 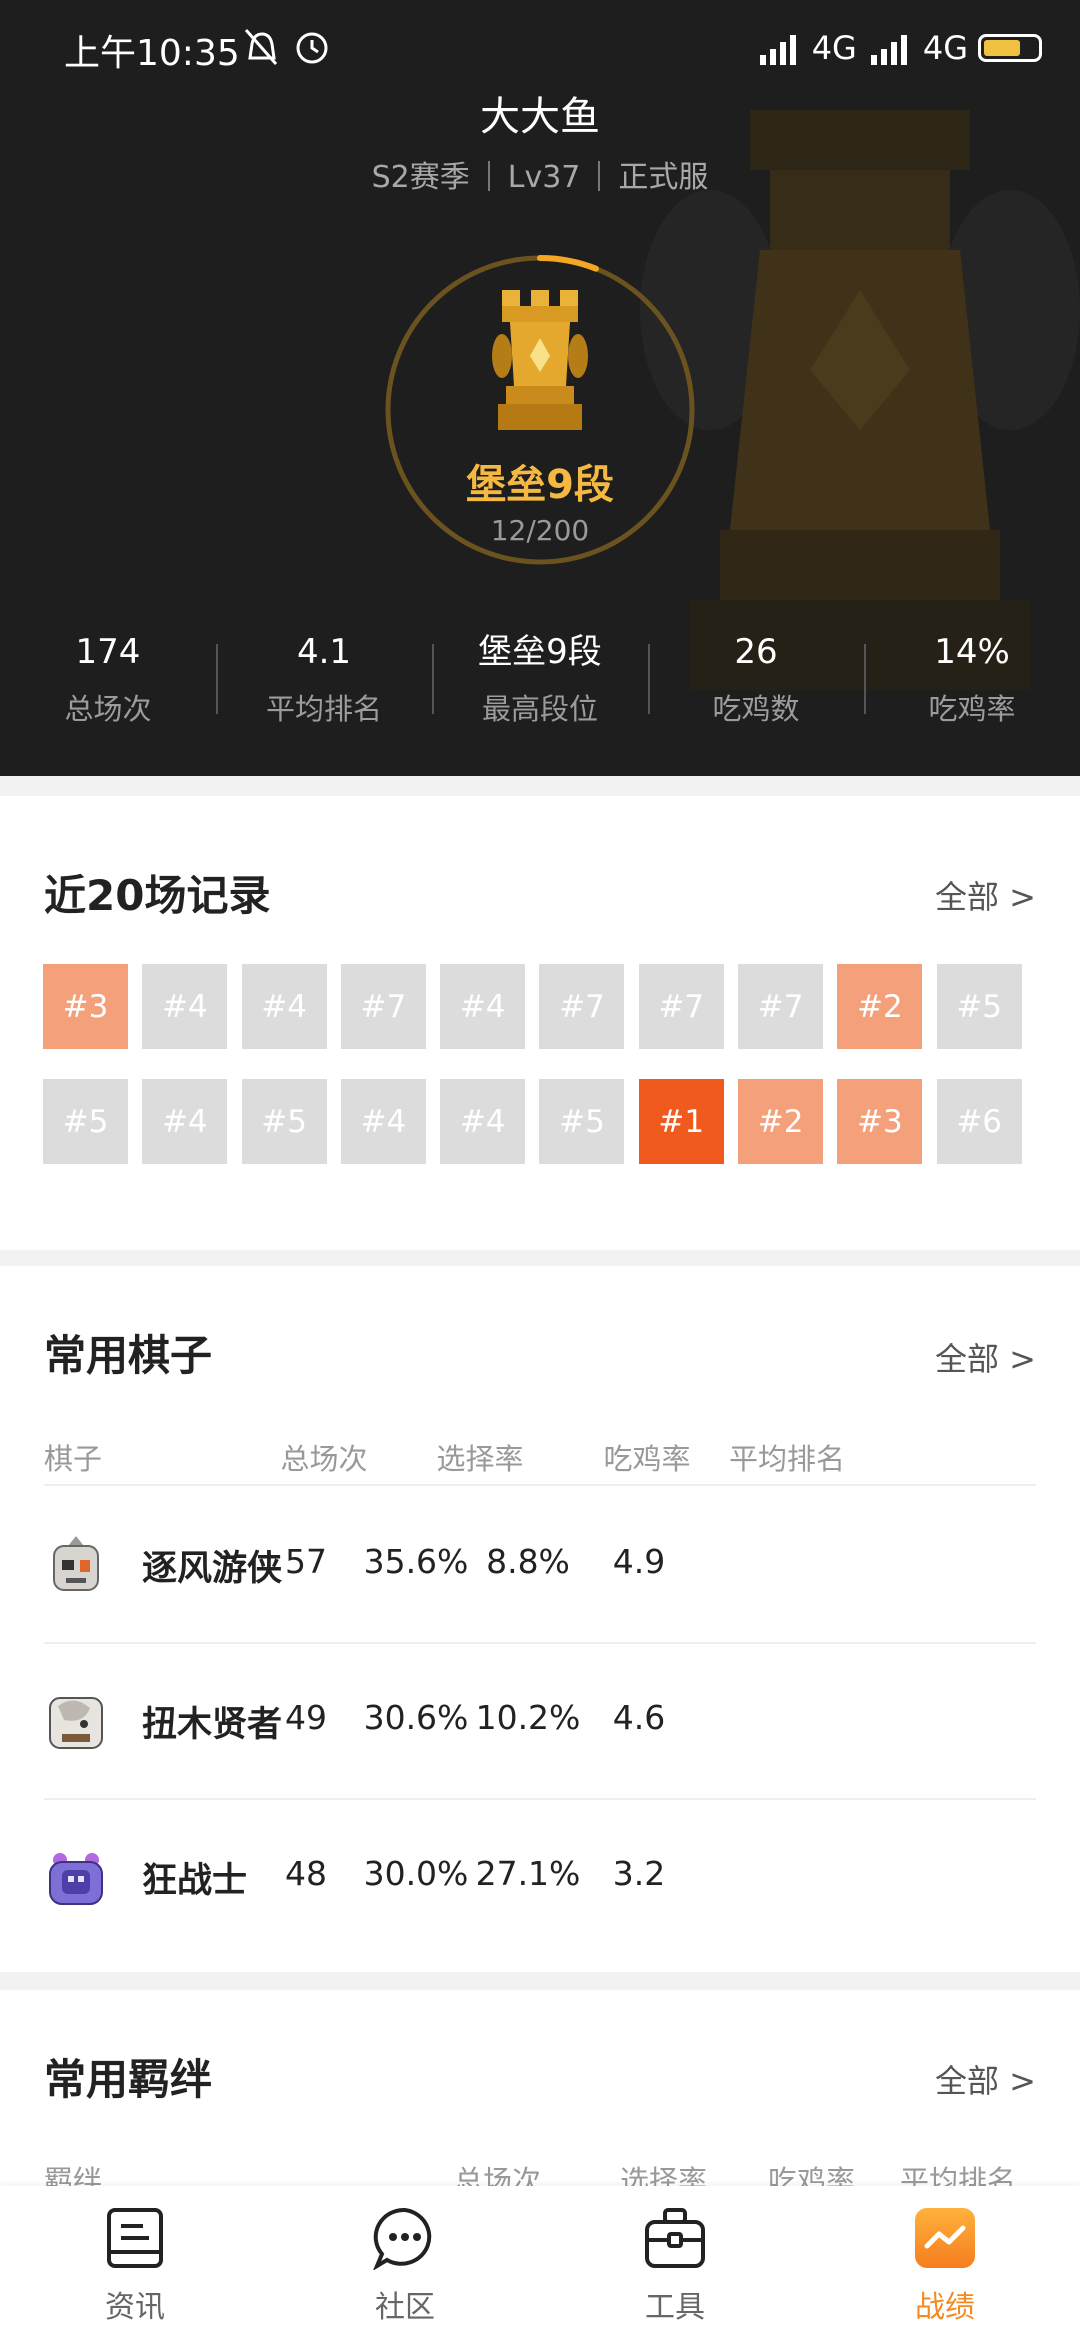 What do you see at coordinates (681, 1121) in the screenshot?
I see `record-item: #1` at bounding box center [681, 1121].